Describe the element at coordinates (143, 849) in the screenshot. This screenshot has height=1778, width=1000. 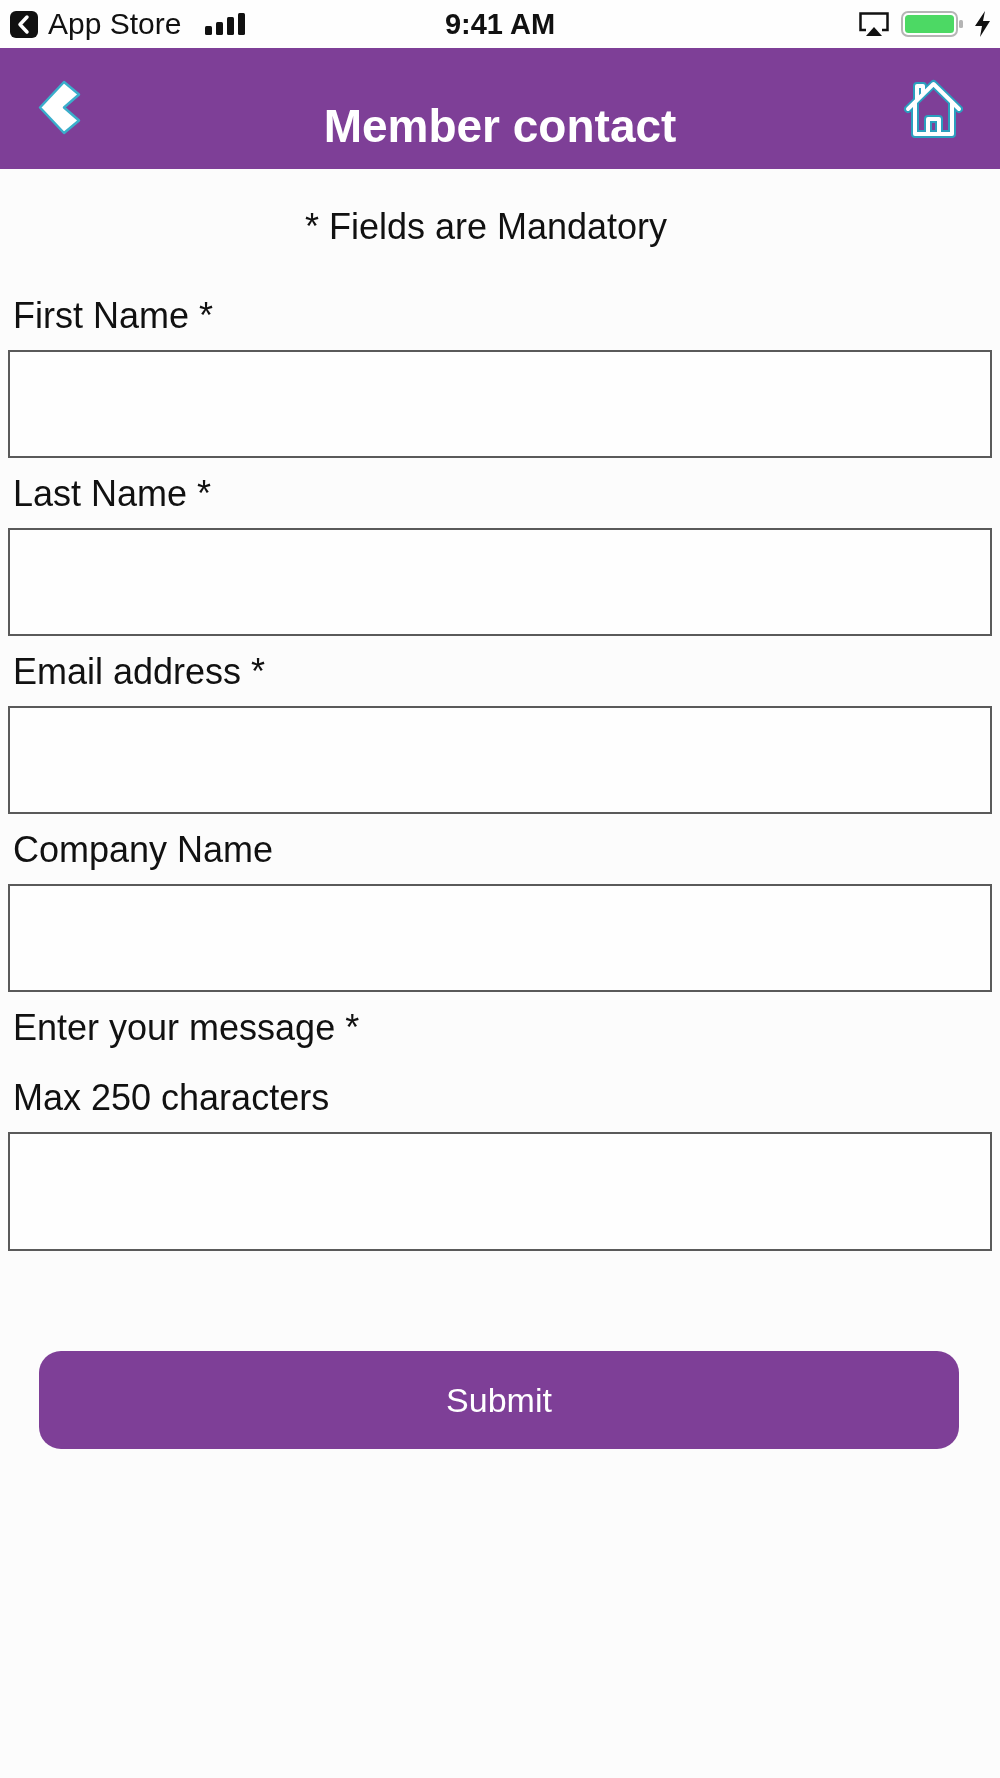
I see `field-label: Company Name` at that location.